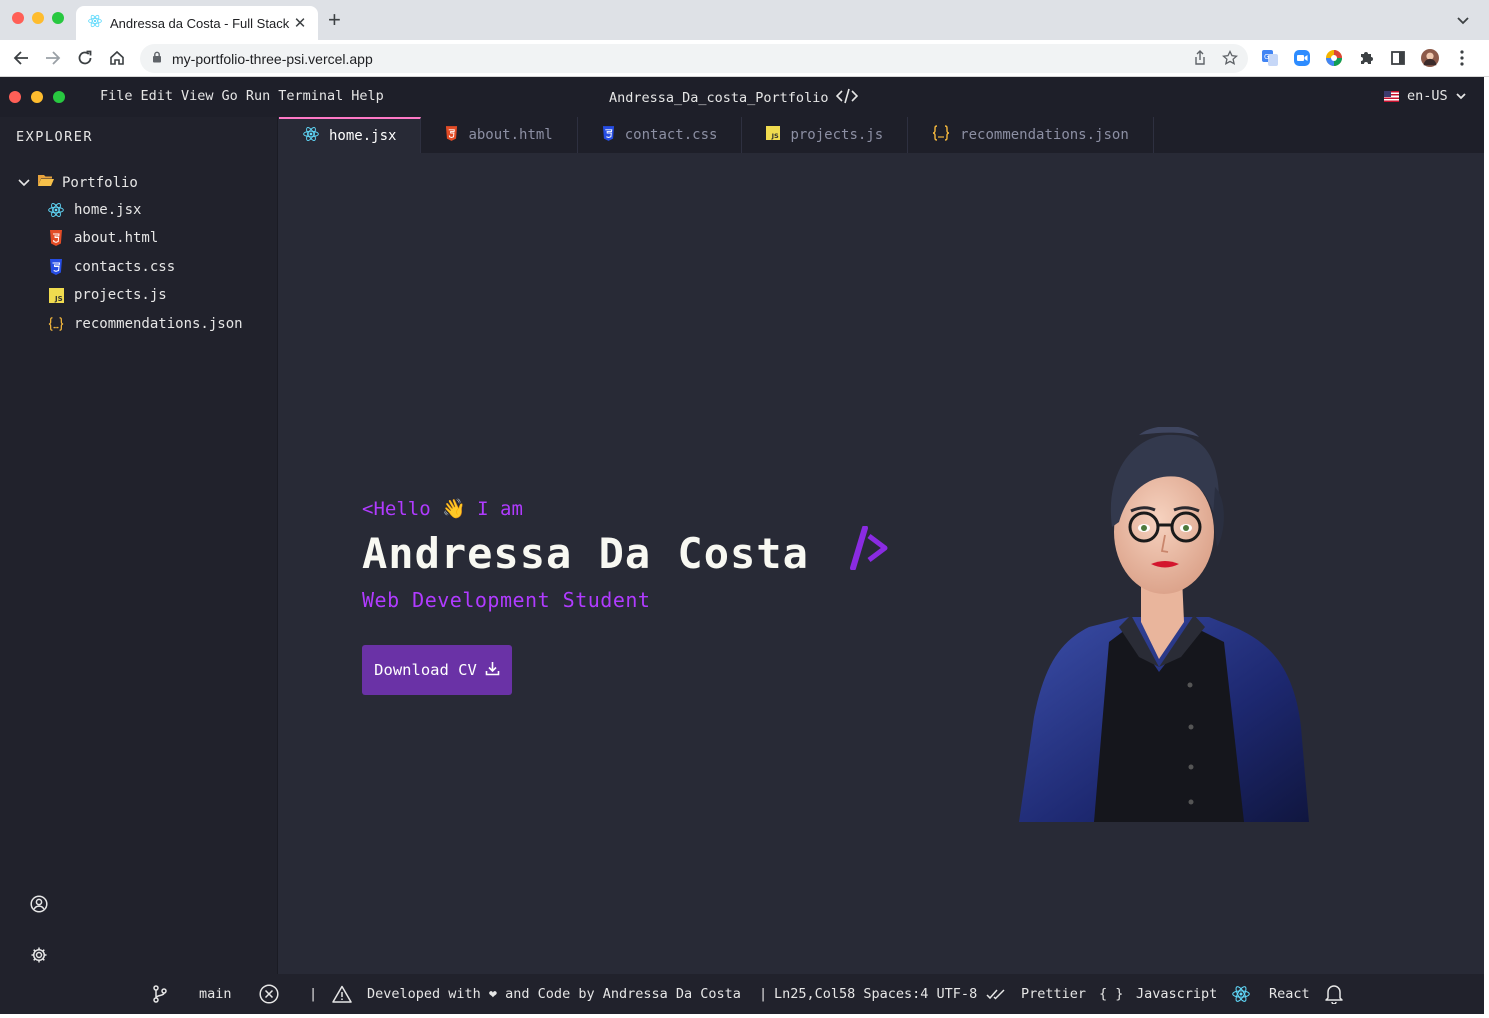 The height and width of the screenshot is (1018, 1489). Describe the element at coordinates (120, 295) in the screenshot. I see `sidebar-file-label: projects.js` at that location.